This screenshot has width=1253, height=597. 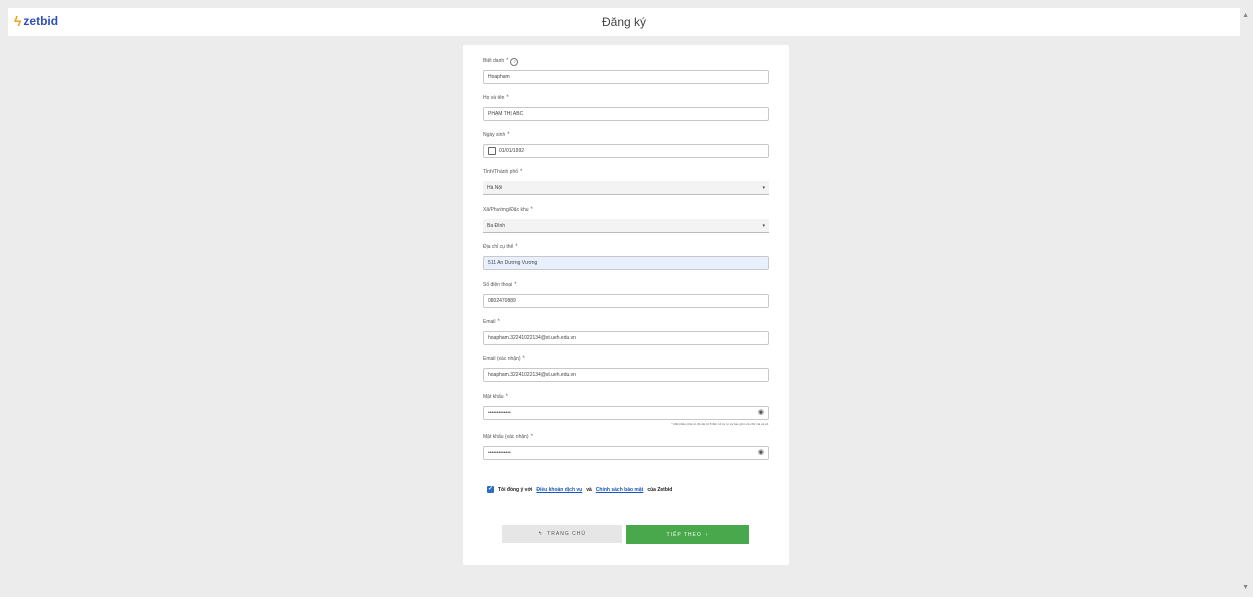 I want to click on password-confirm-field: Mật khẩu (xác nhận) * ••••••••••••• ◉, so click(x=626, y=446).